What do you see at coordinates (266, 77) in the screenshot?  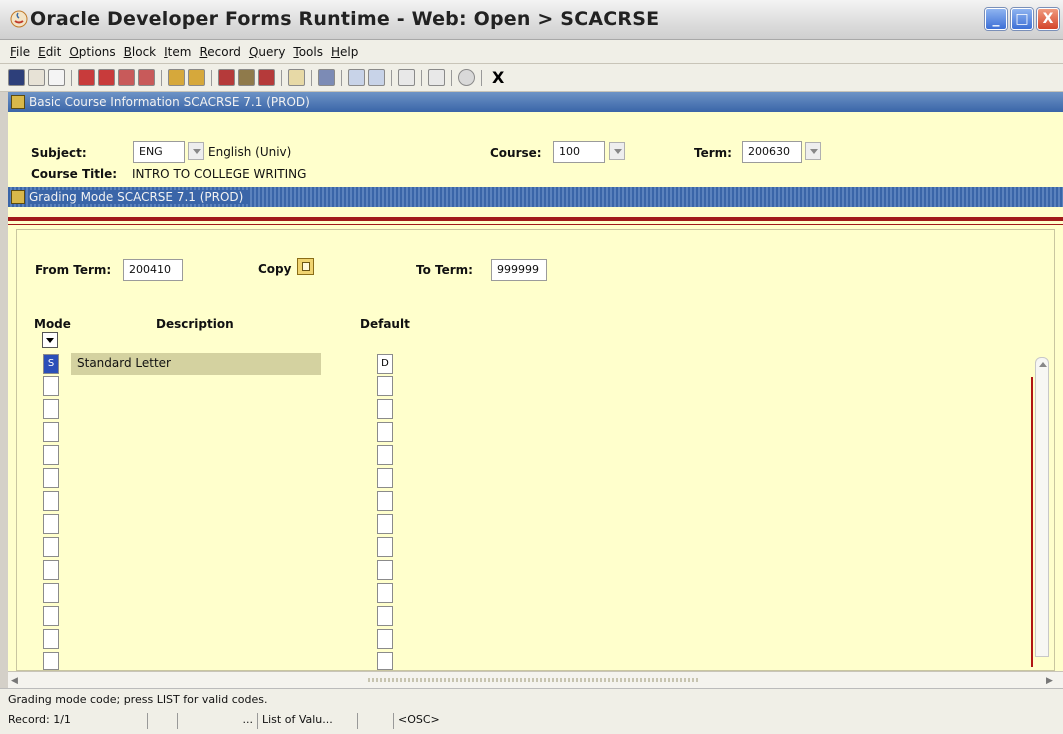 I see `remove-record-icon` at bounding box center [266, 77].